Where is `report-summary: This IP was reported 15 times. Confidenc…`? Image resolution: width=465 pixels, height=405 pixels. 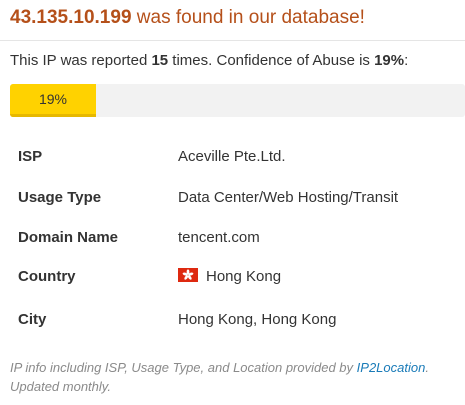
report-summary: This IP was reported 15 times. Confidenc… is located at coordinates (209, 61).